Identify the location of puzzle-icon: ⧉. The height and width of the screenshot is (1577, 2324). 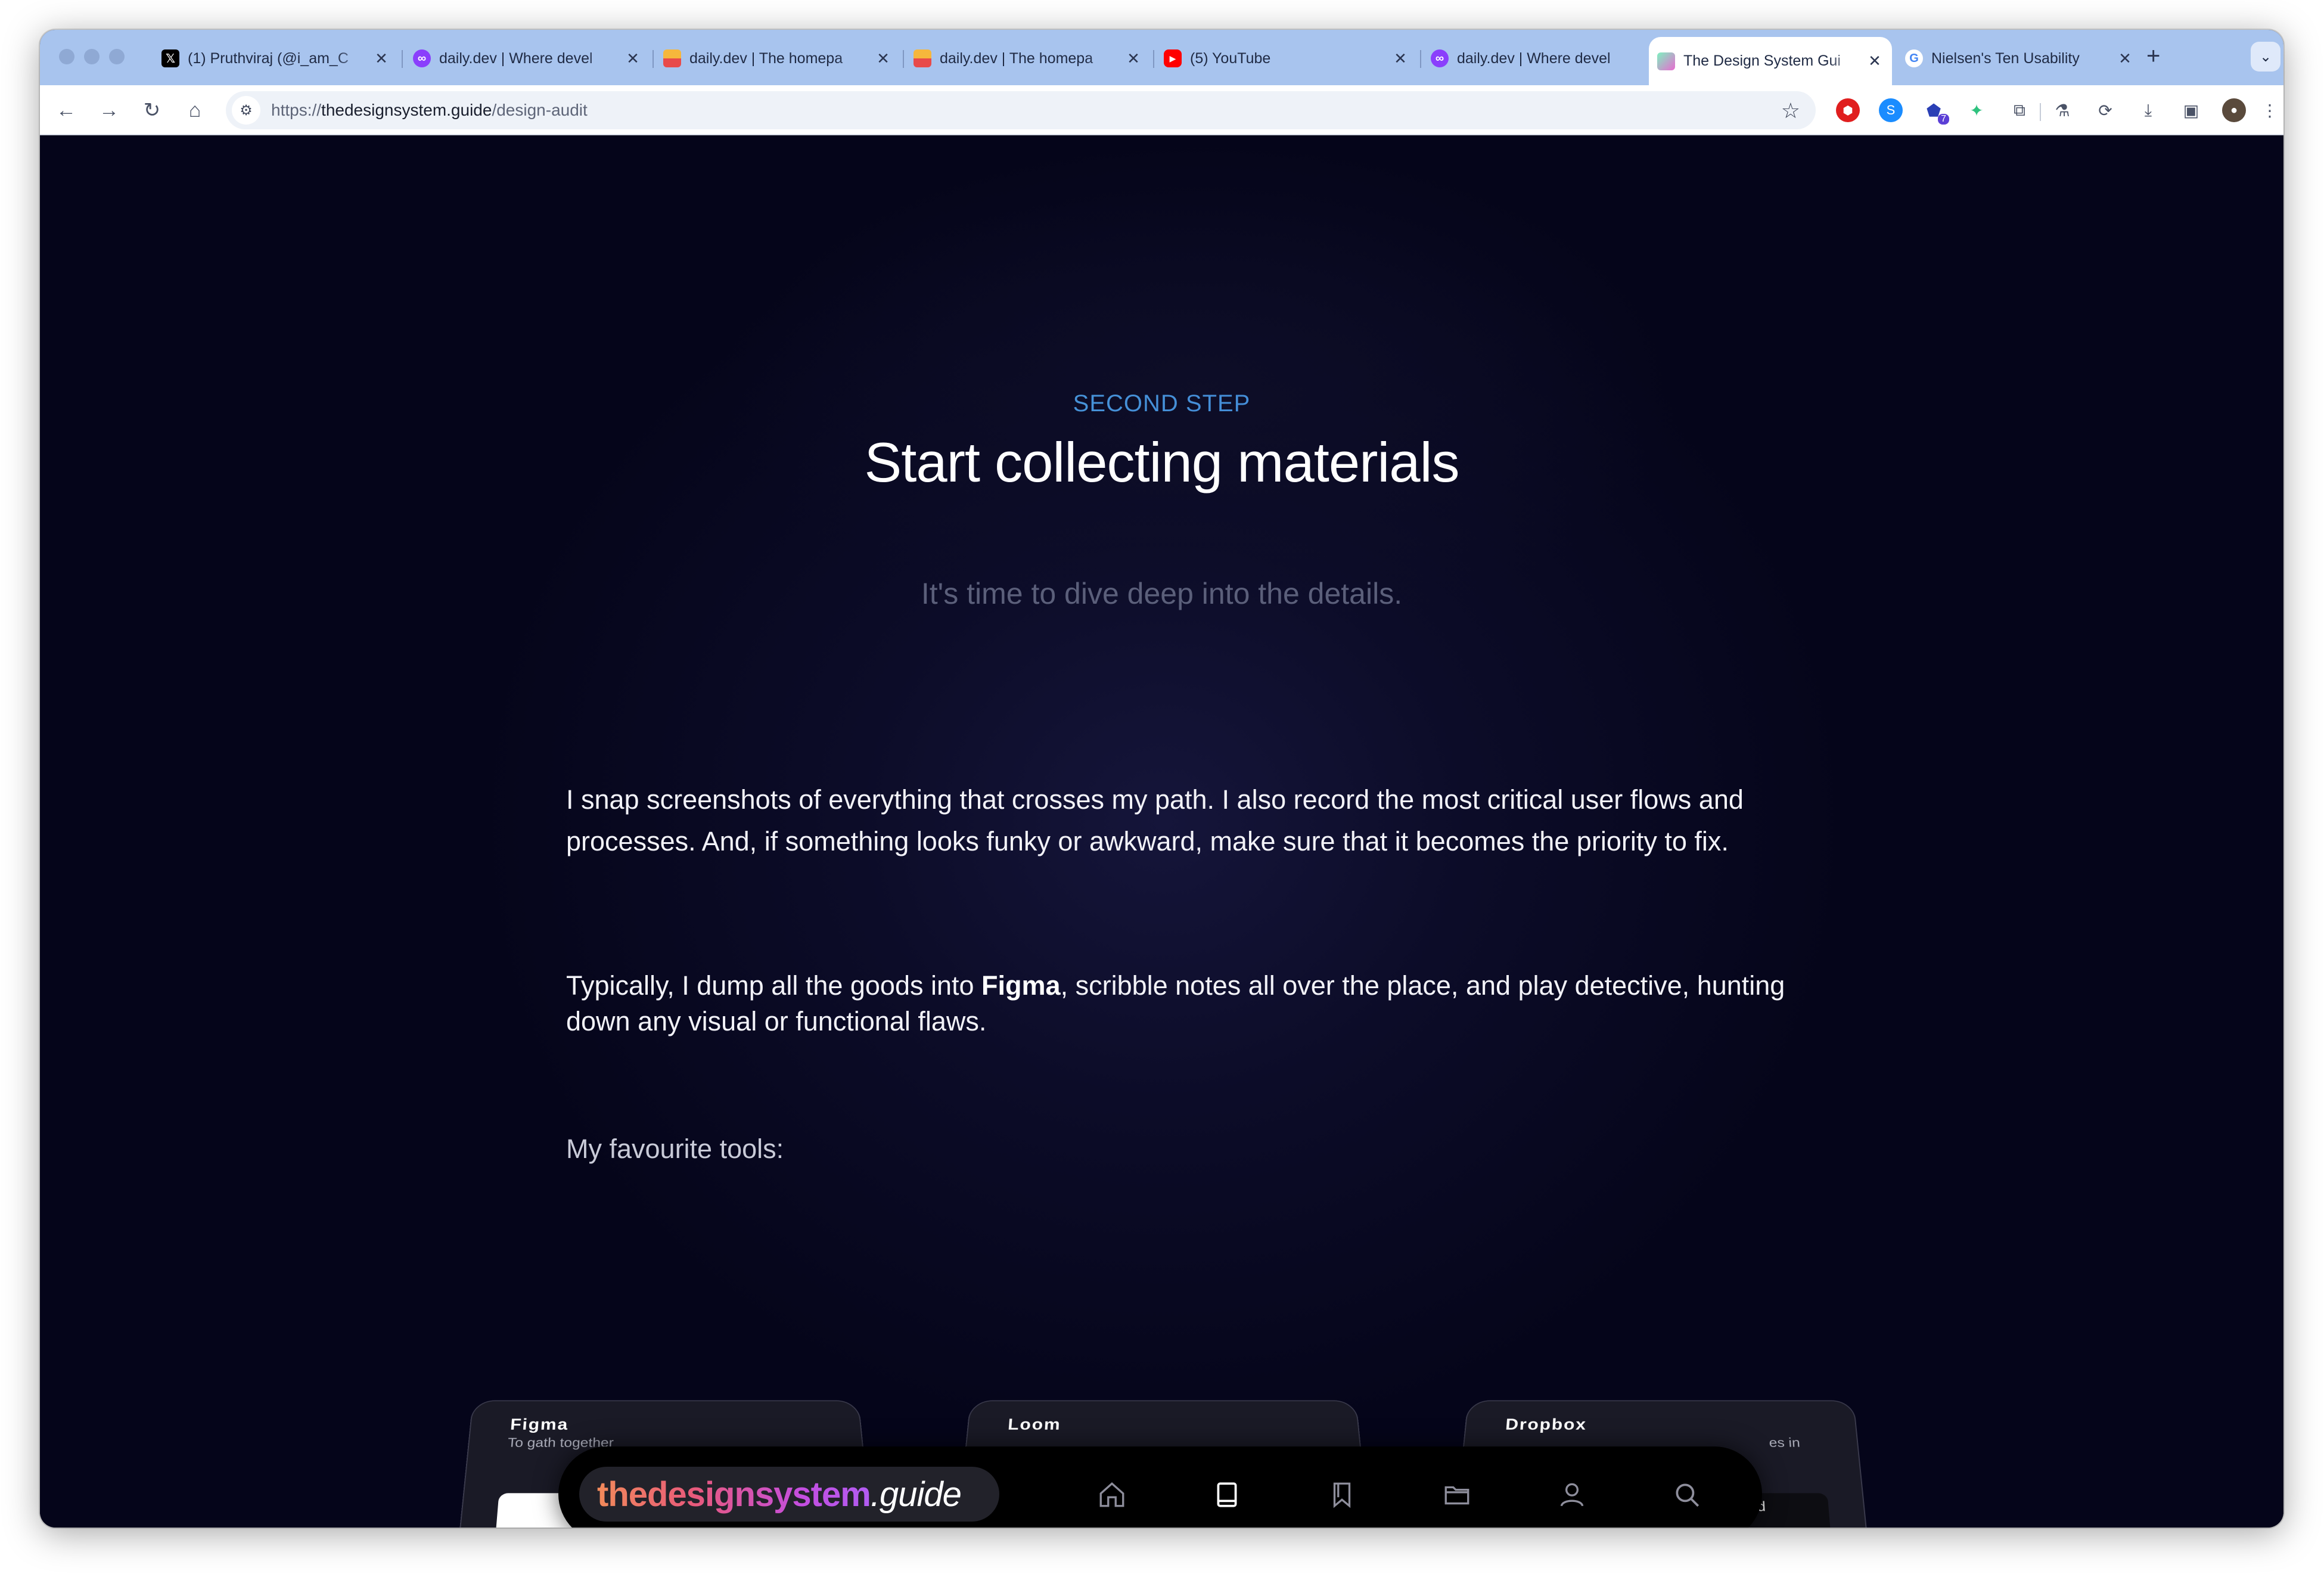
(2019, 110).